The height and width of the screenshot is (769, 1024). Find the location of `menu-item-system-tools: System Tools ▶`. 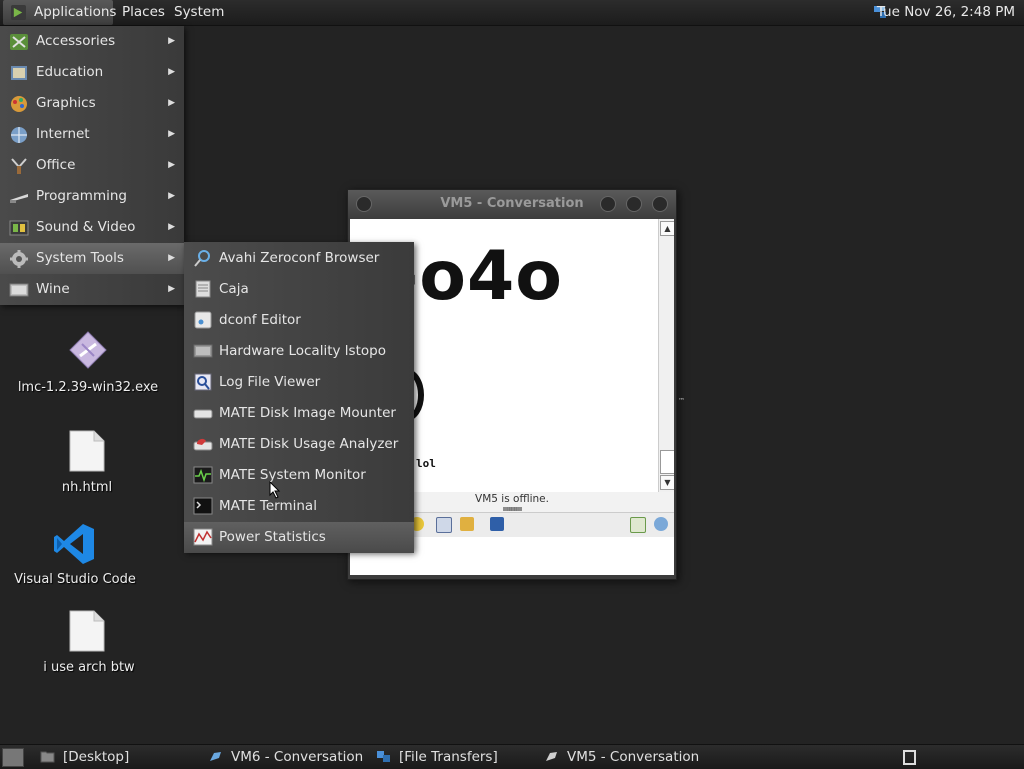

menu-item-system-tools: System Tools ▶ is located at coordinates (92, 258).